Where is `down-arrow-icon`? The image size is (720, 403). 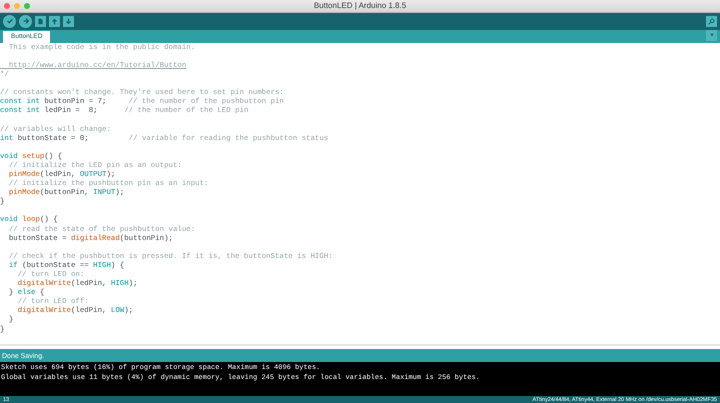 down-arrow-icon is located at coordinates (68, 21).